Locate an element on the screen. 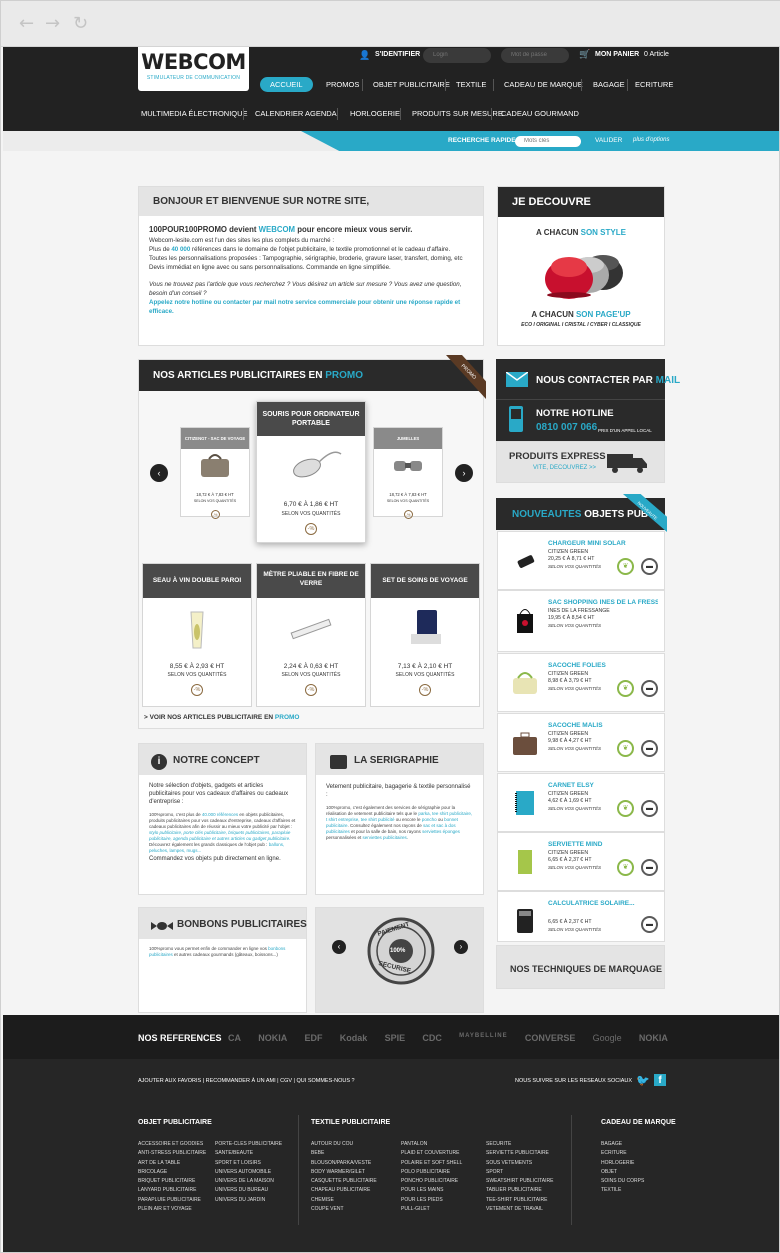 This screenshot has height=1253, width=780. footer-link: TEE-SHIRT PUBLICITAIRE is located at coordinates (519, 1200).